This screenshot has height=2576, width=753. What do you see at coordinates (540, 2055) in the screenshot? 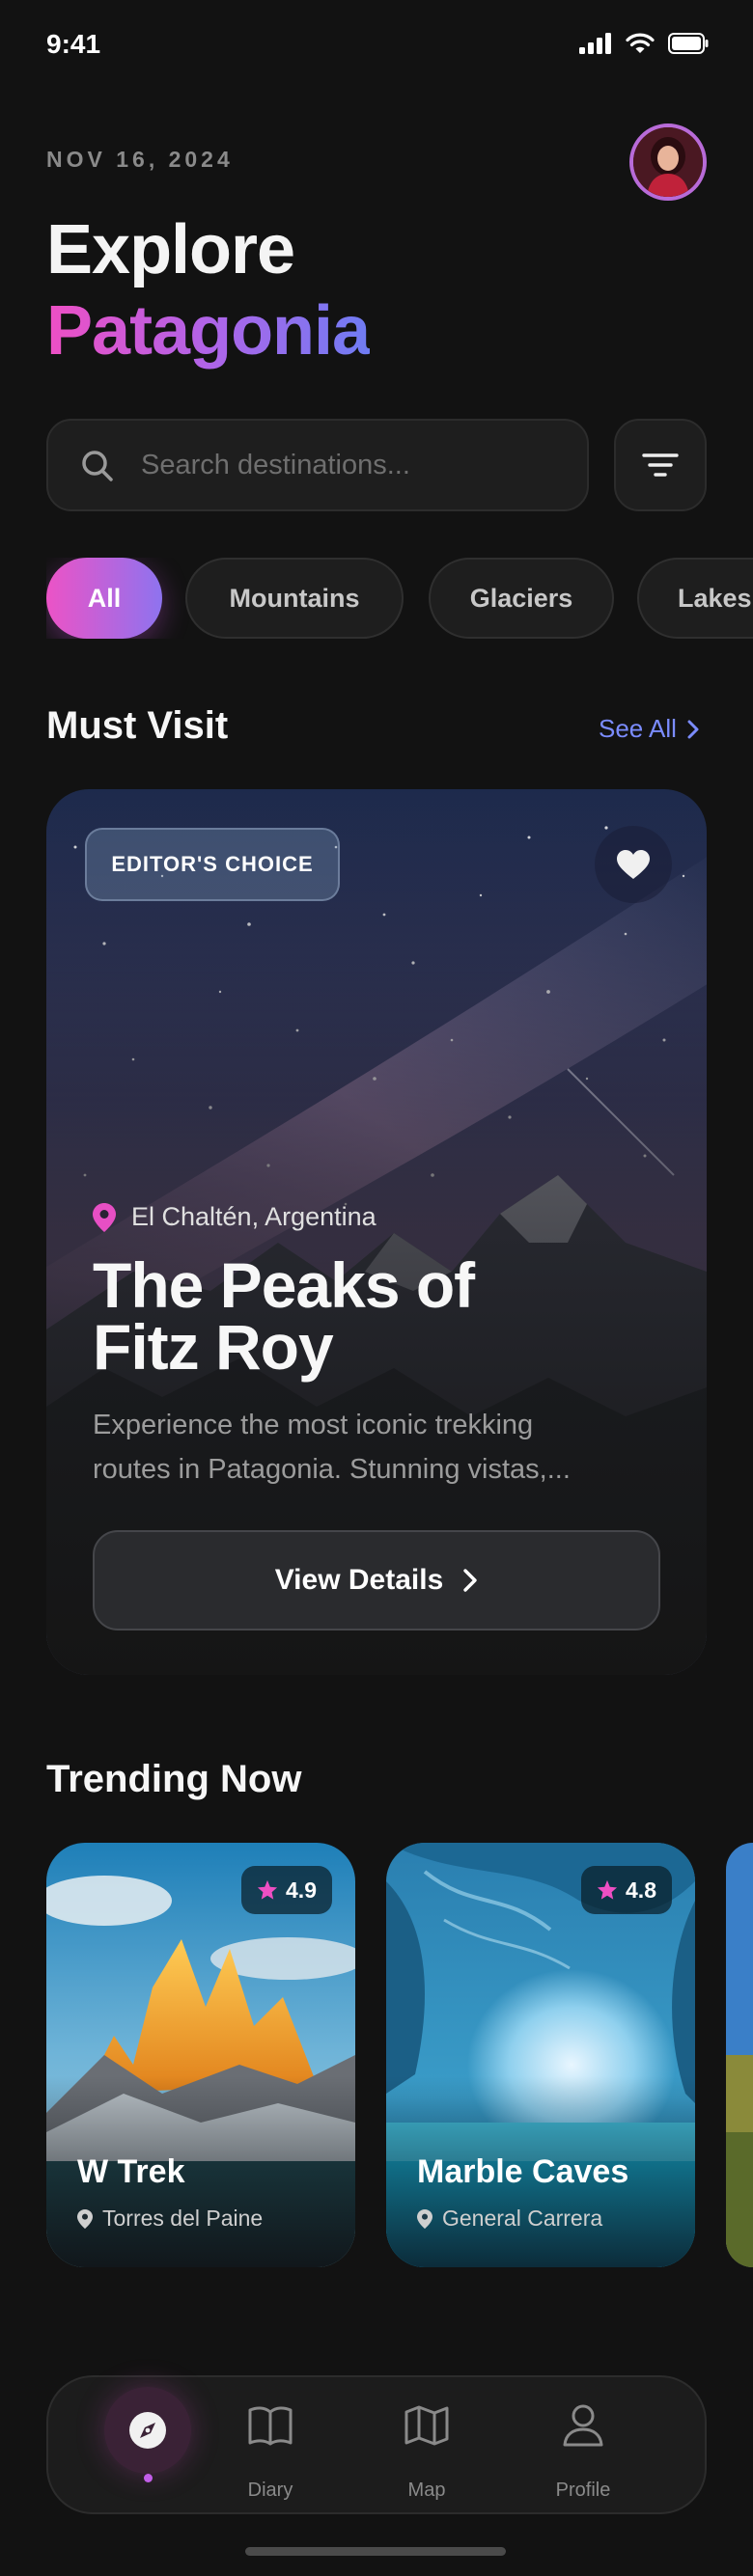
I see `trending-card-marble-caves: 4.8 Marble Caves General Carrera` at bounding box center [540, 2055].